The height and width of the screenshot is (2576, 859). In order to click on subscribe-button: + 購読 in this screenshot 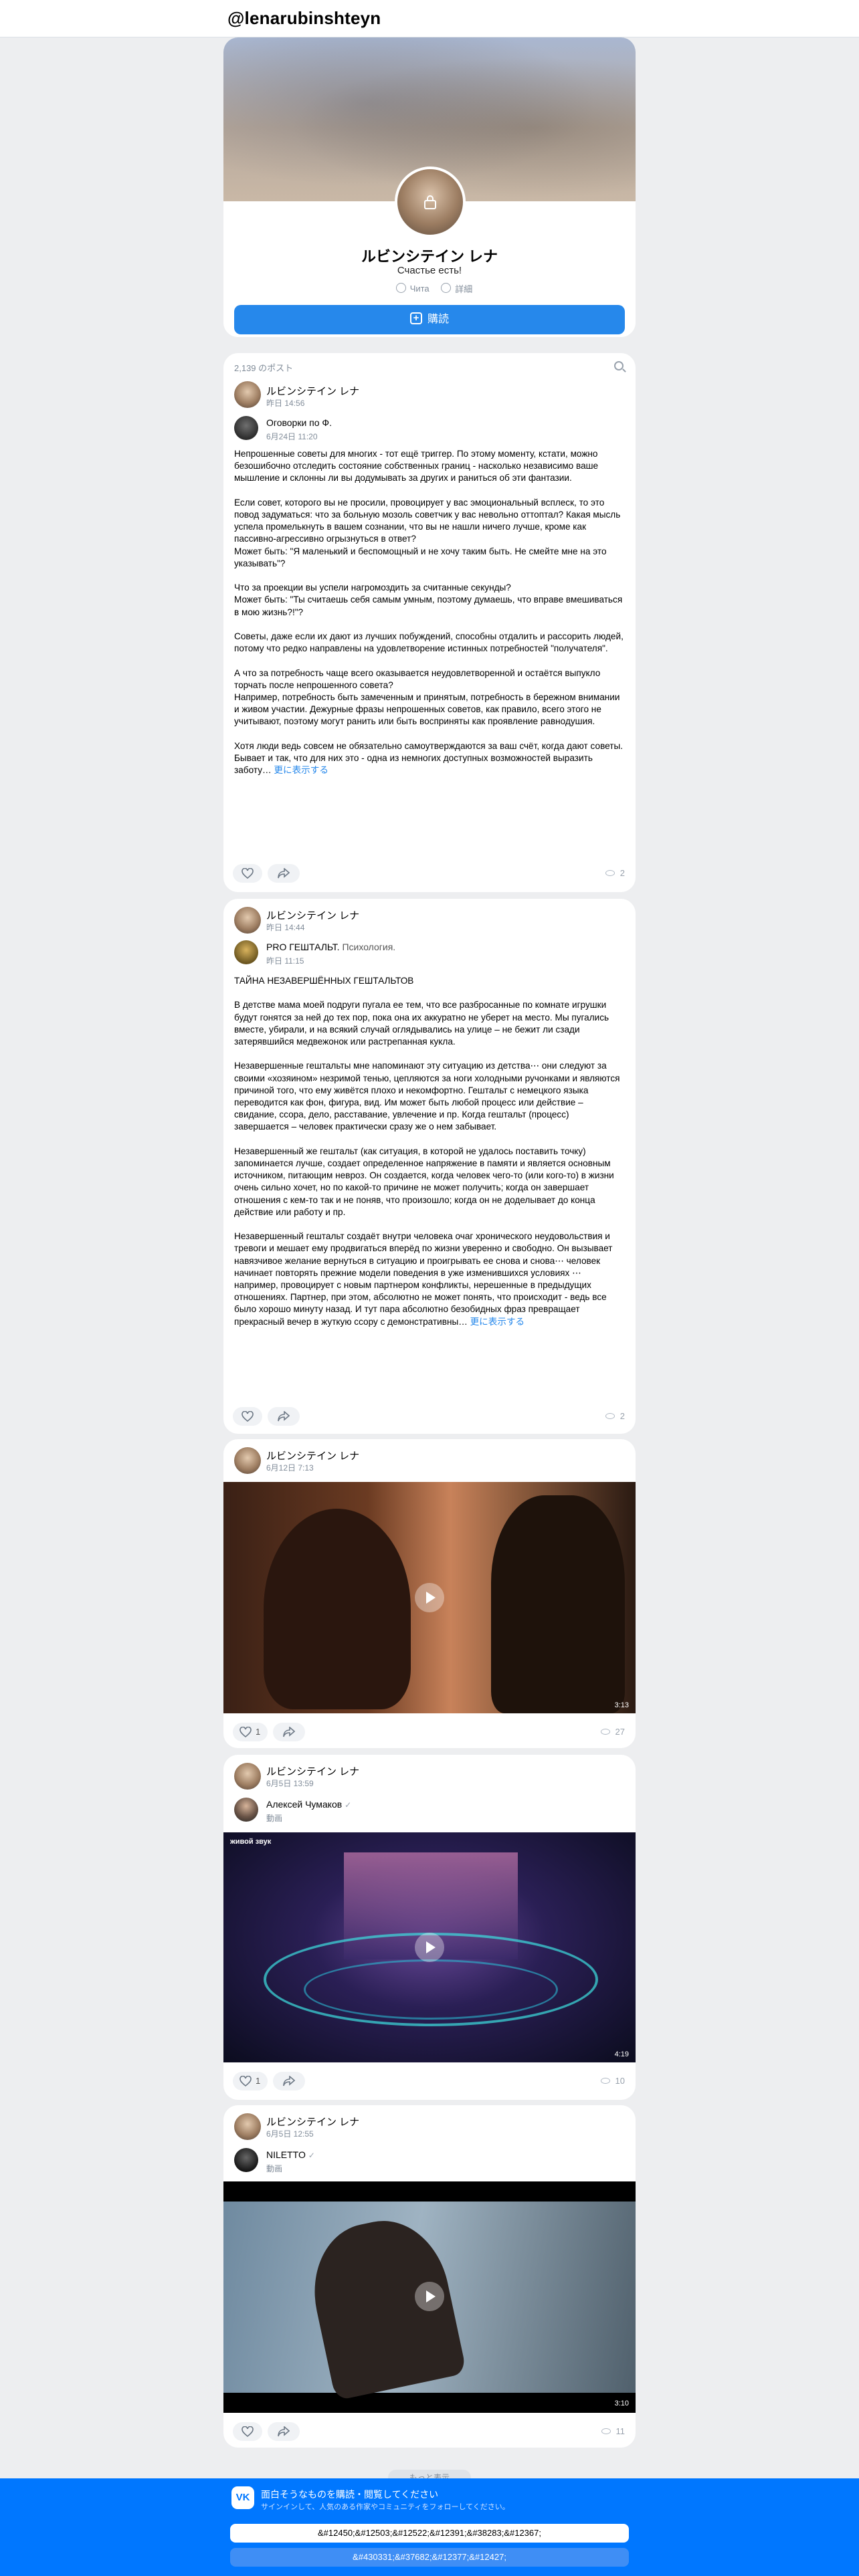, I will do `click(429, 319)`.